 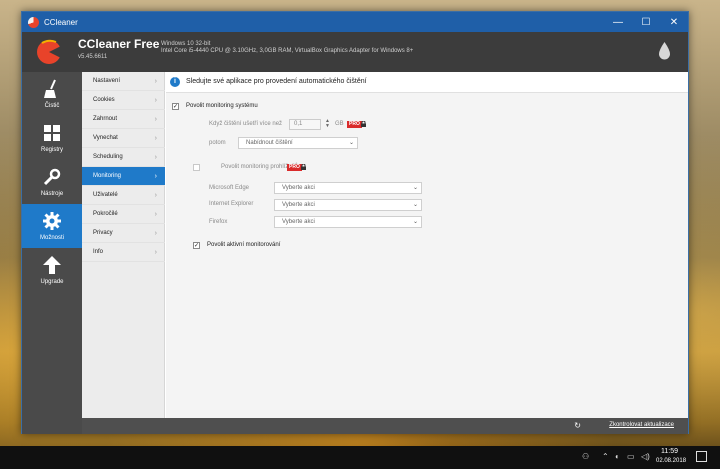 I want to click on submenu-item-include: Zahrnout ›, so click(x=123, y=119).